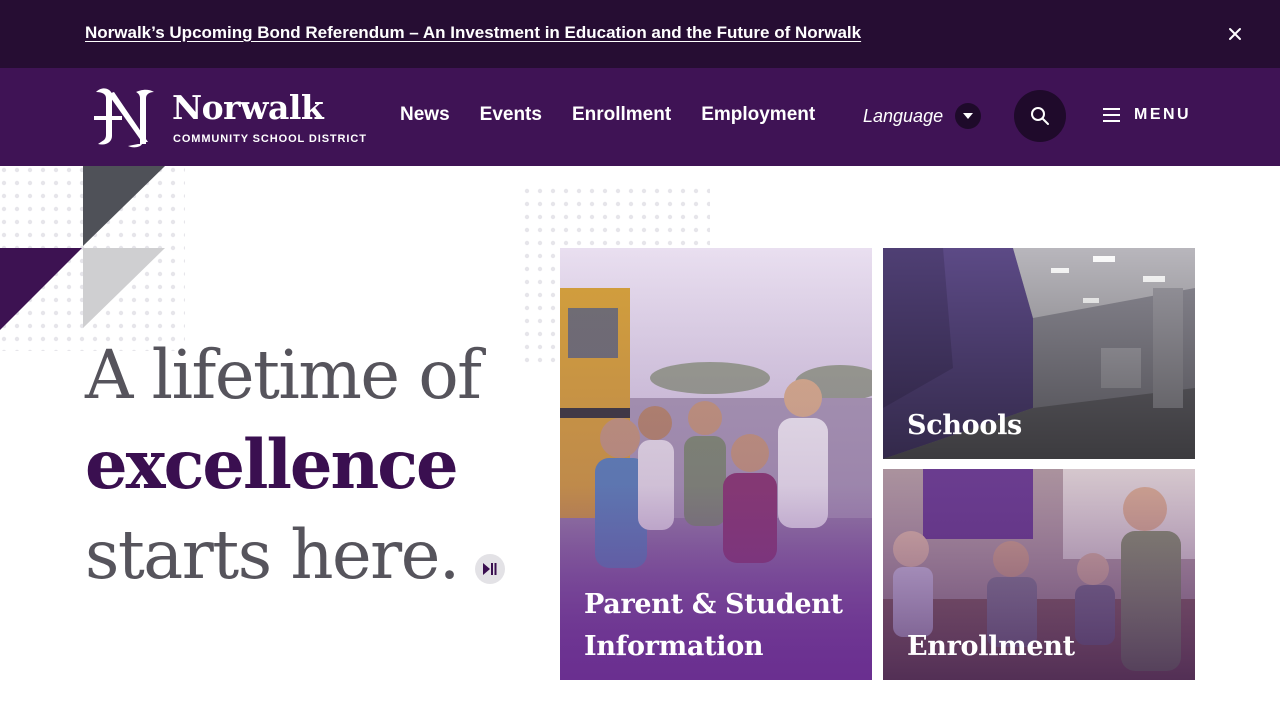  Describe the element at coordinates (964, 425) in the screenshot. I see `tile-label-schools: Schools` at that location.